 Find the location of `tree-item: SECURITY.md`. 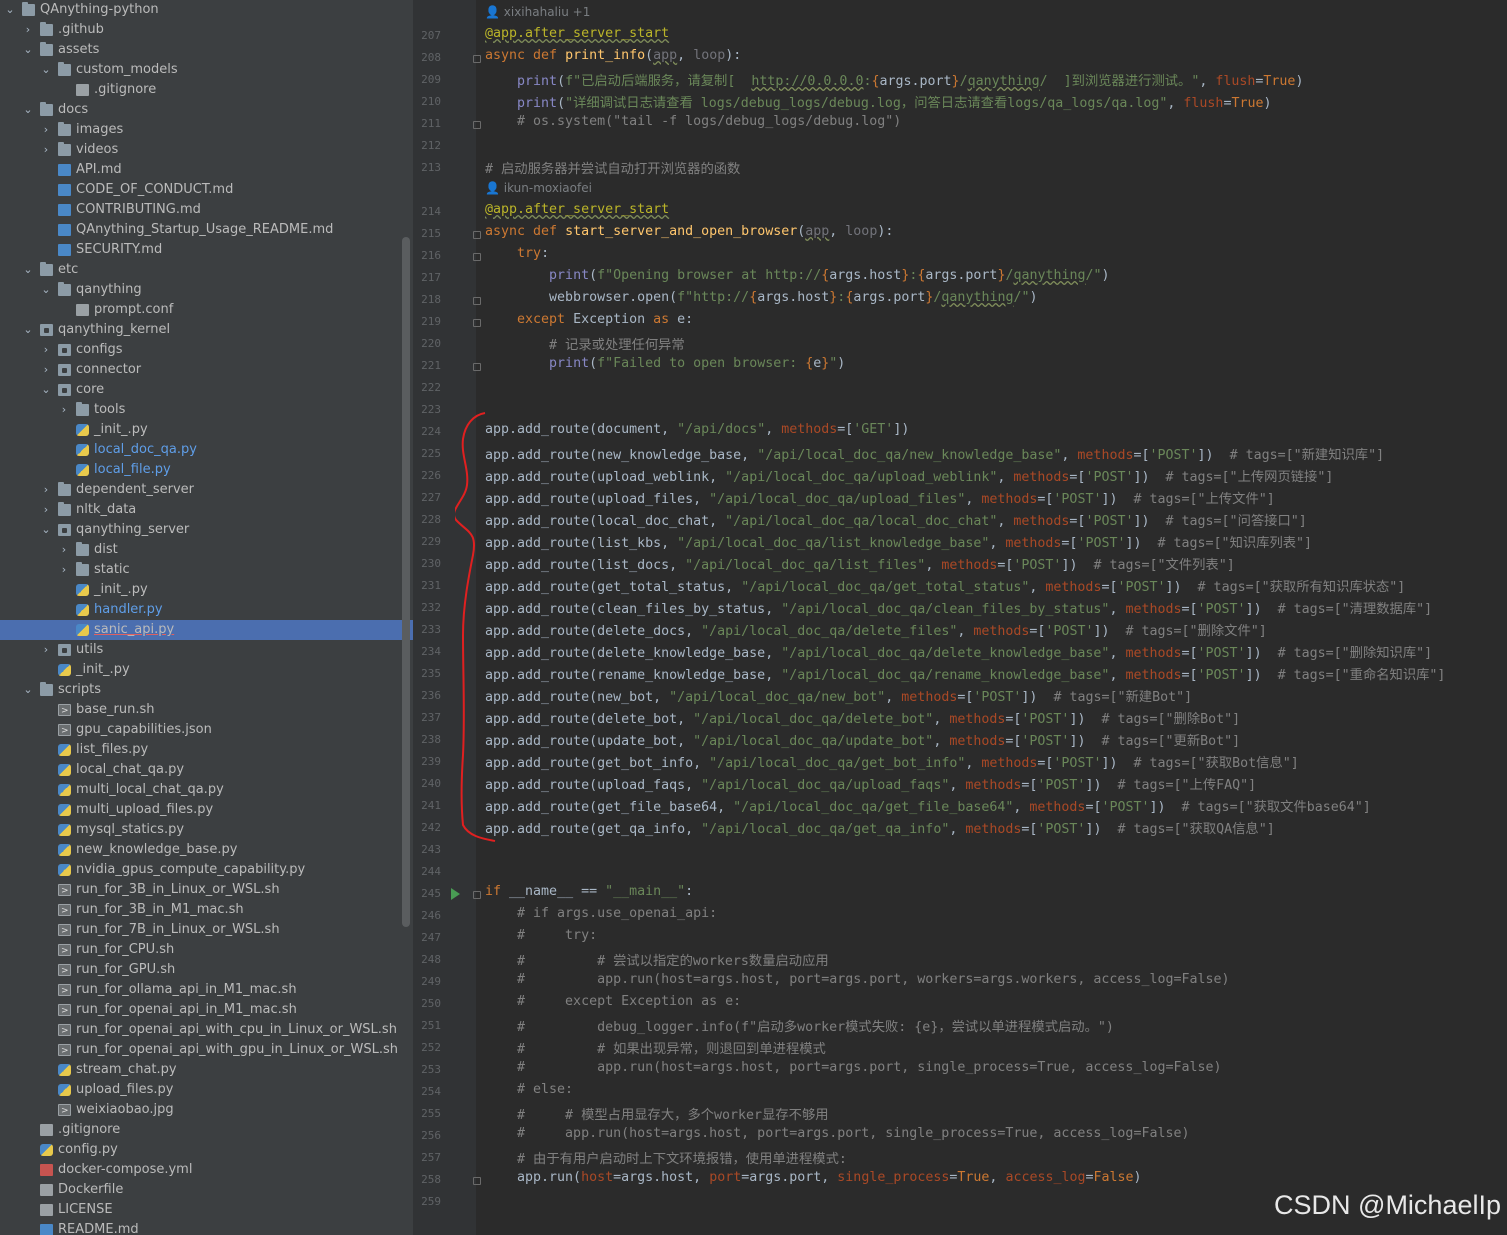

tree-item: SECURITY.md is located at coordinates (200, 250).